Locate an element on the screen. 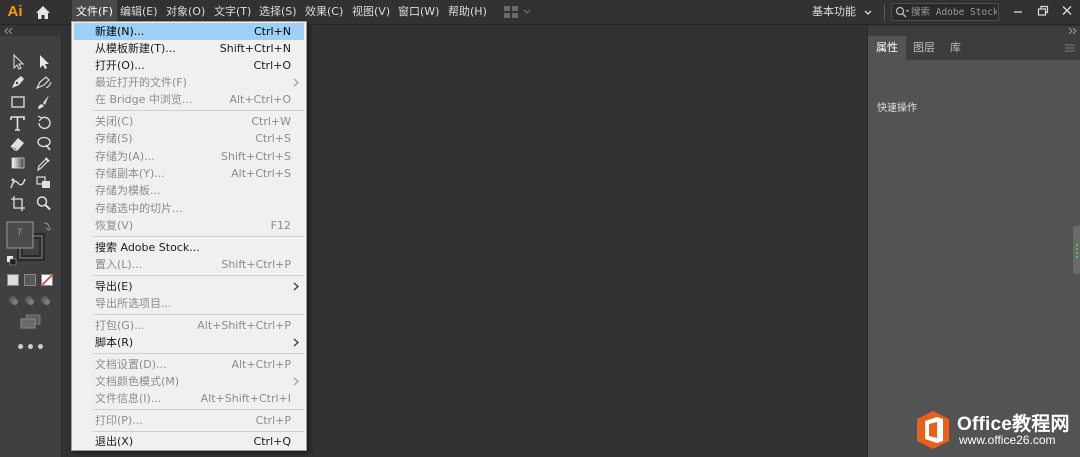 The width and height of the screenshot is (1080, 457). eraser-tool is located at coordinates (18, 143).